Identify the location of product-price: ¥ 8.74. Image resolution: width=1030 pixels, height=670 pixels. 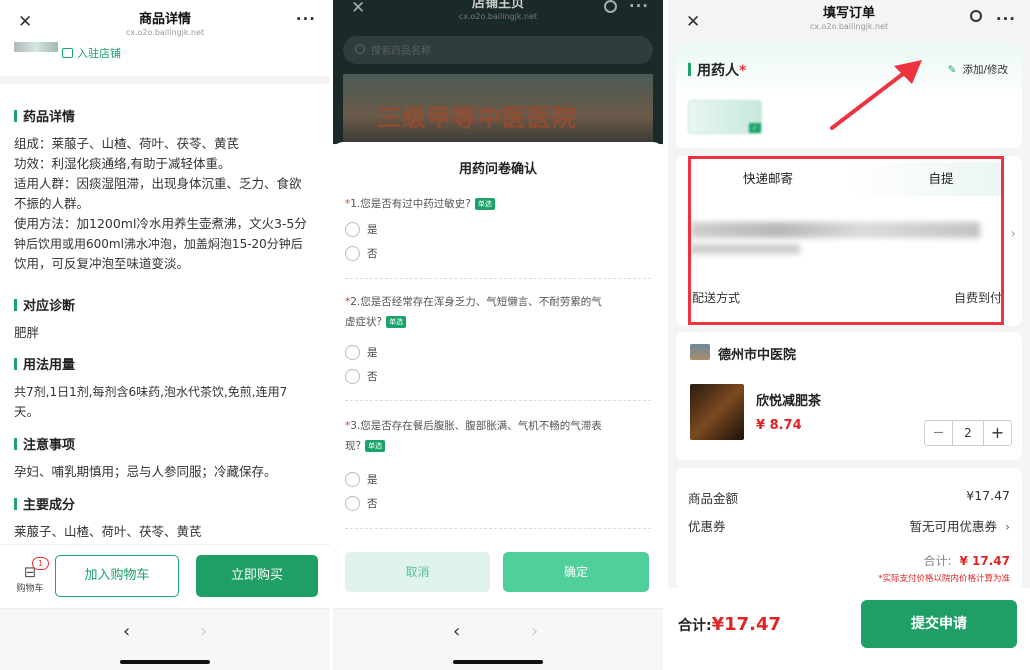
(779, 425).